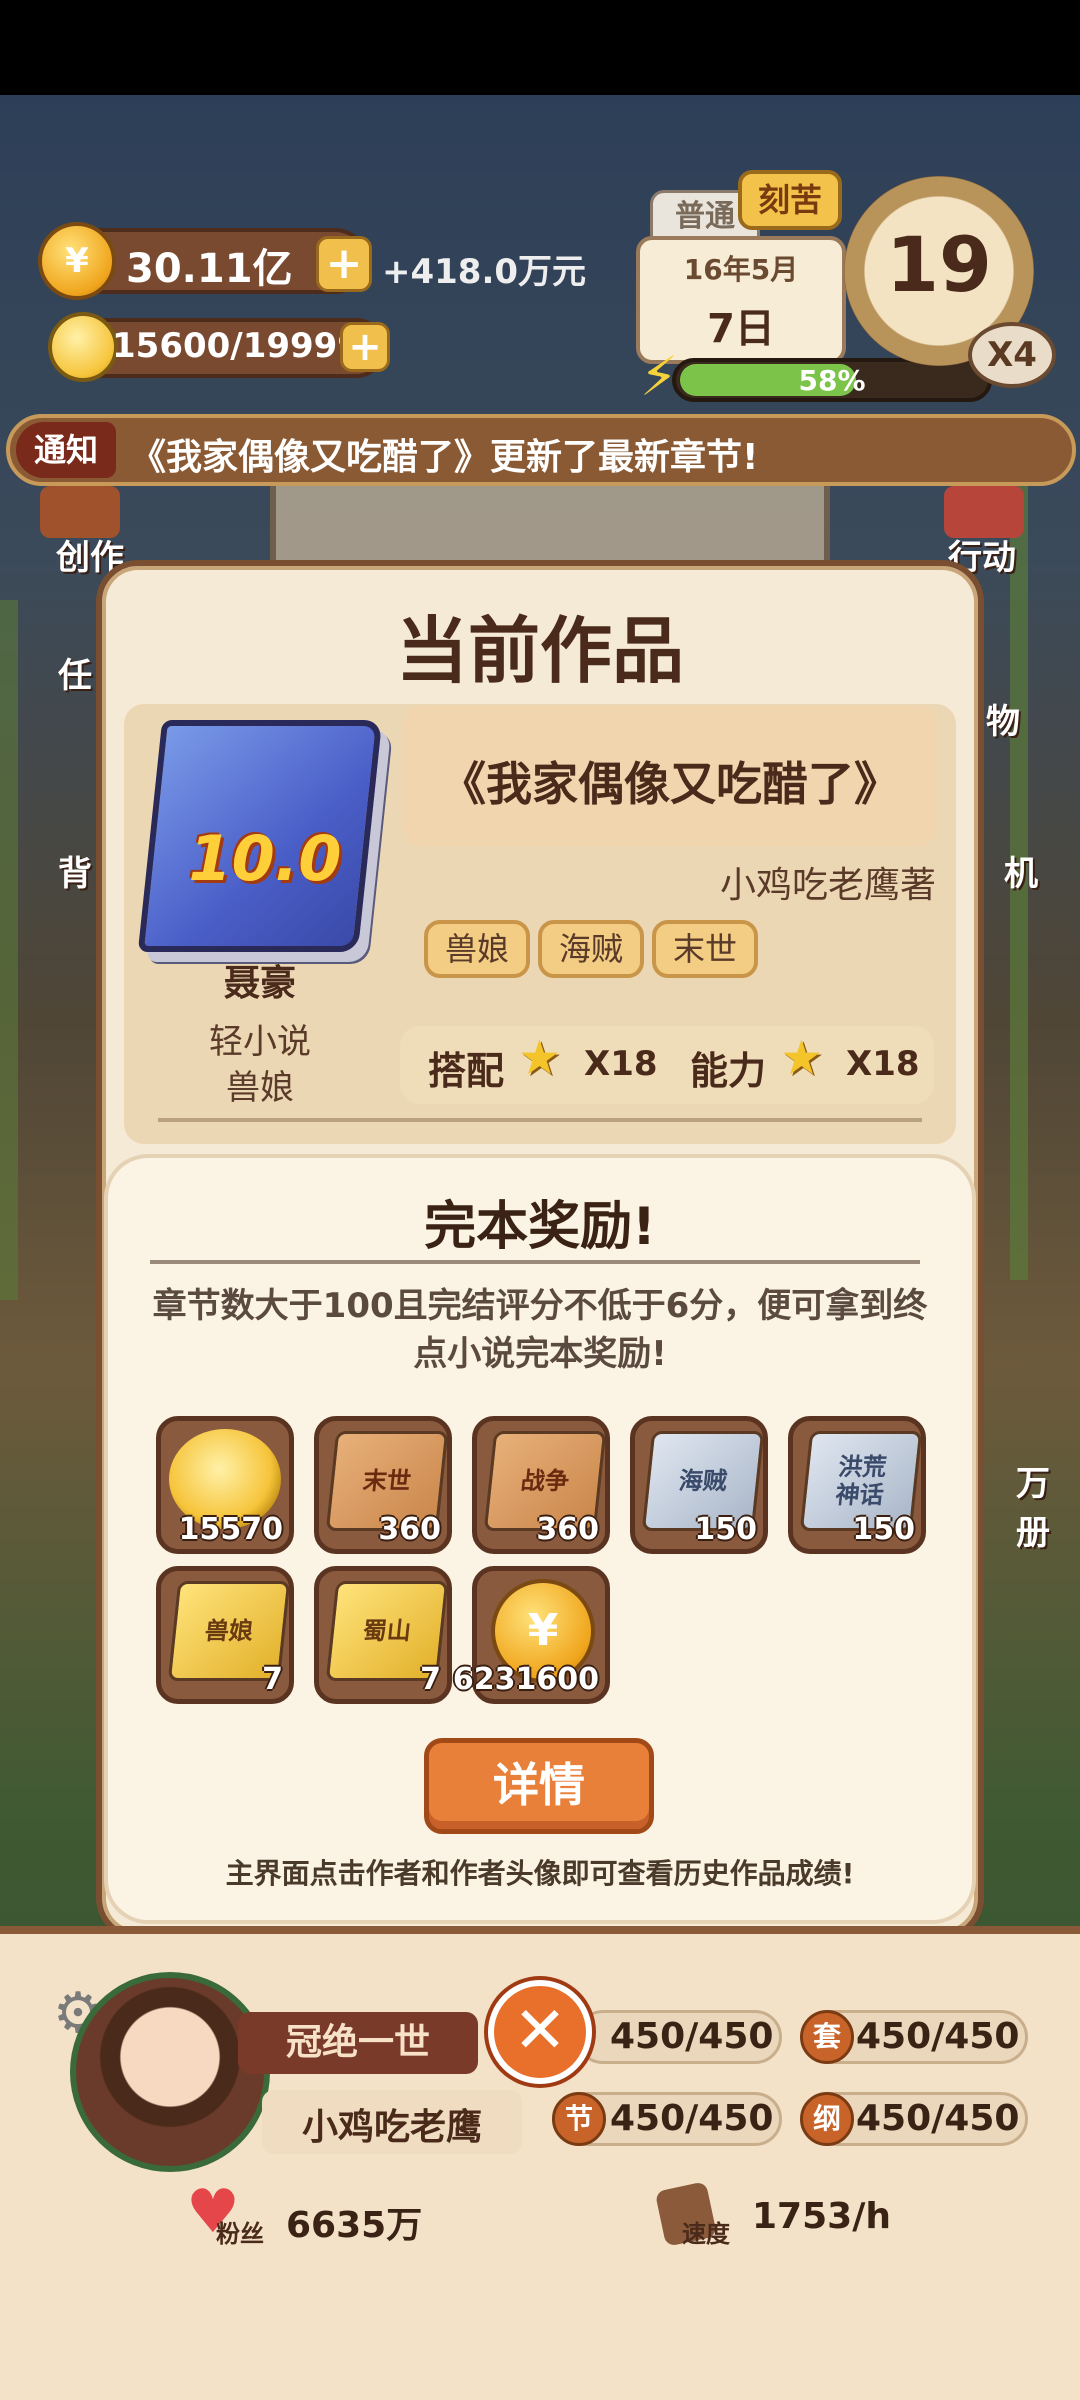 This screenshot has height=2400, width=1080. Describe the element at coordinates (1021, 870) in the screenshot. I see `side-menu-phone: 机` at that location.